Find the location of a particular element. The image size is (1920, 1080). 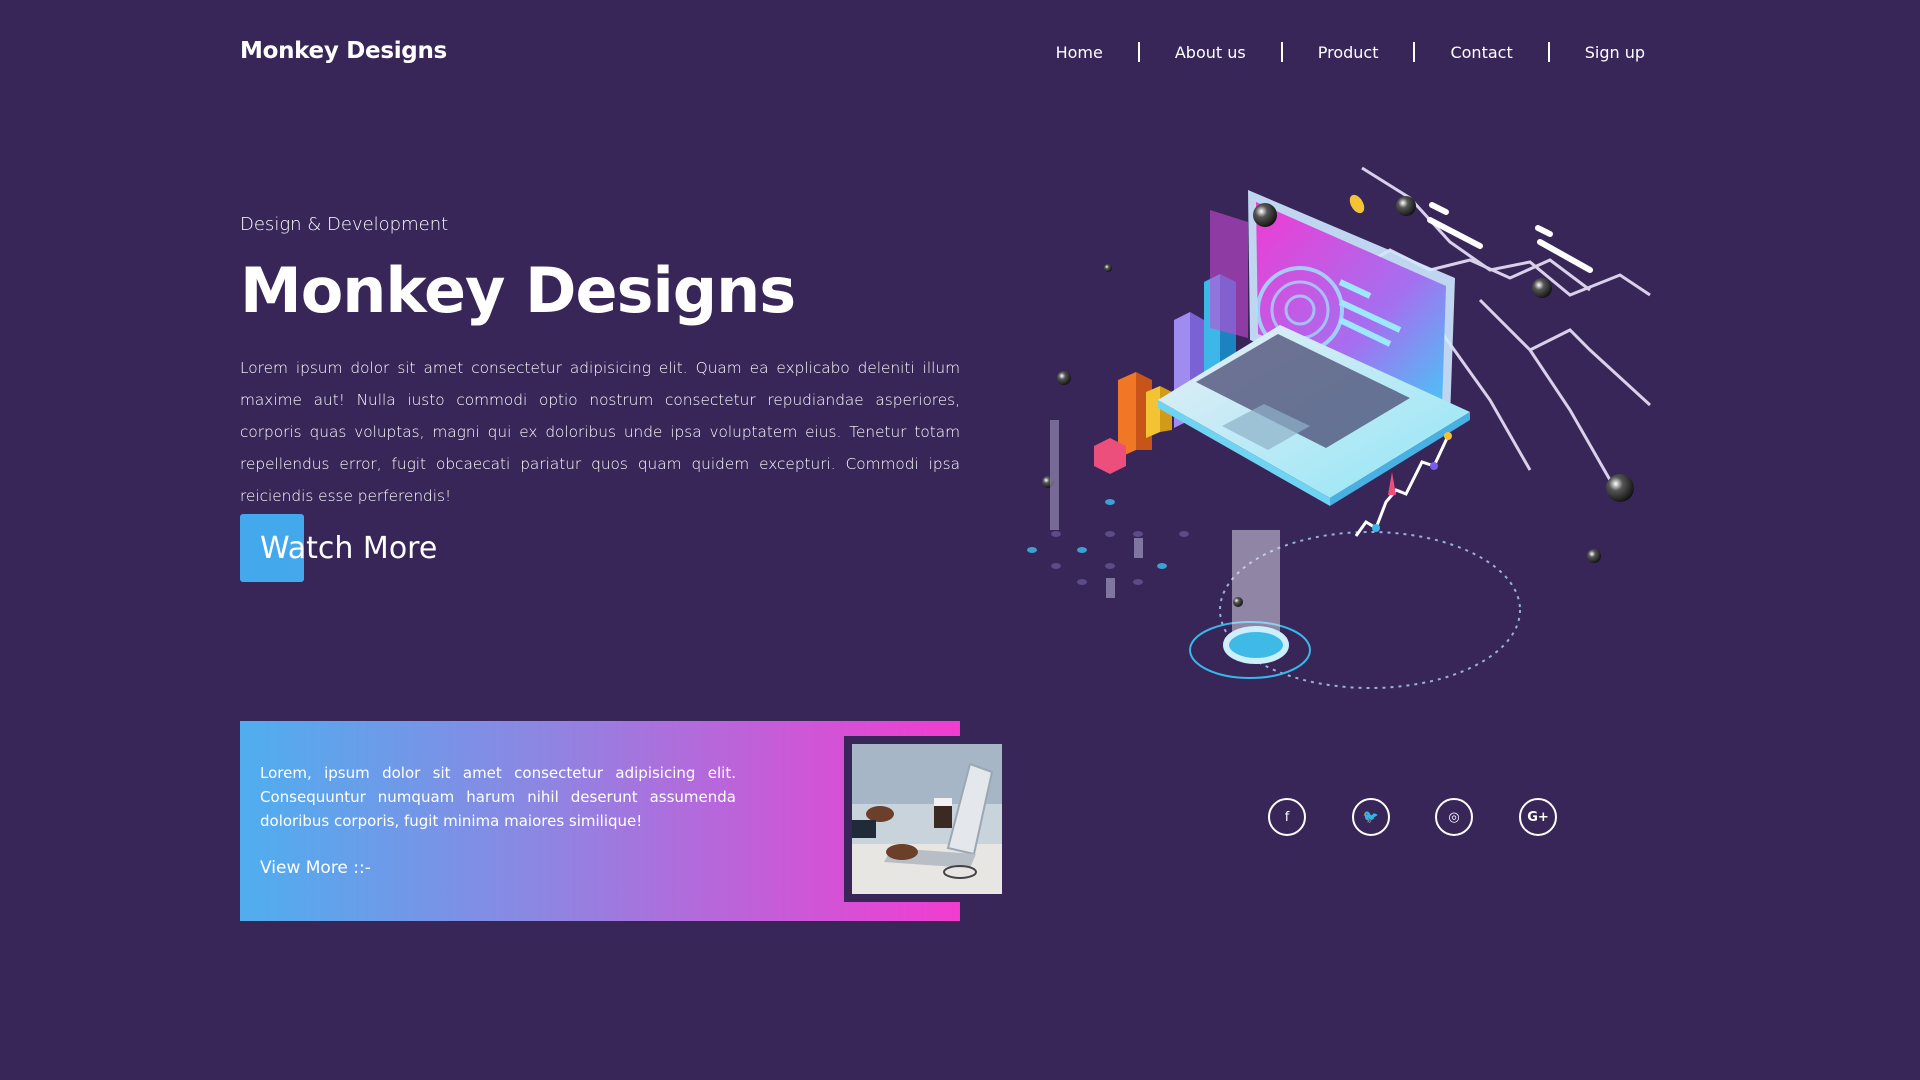

twitter-icon: 🐦 is located at coordinates (1371, 817).